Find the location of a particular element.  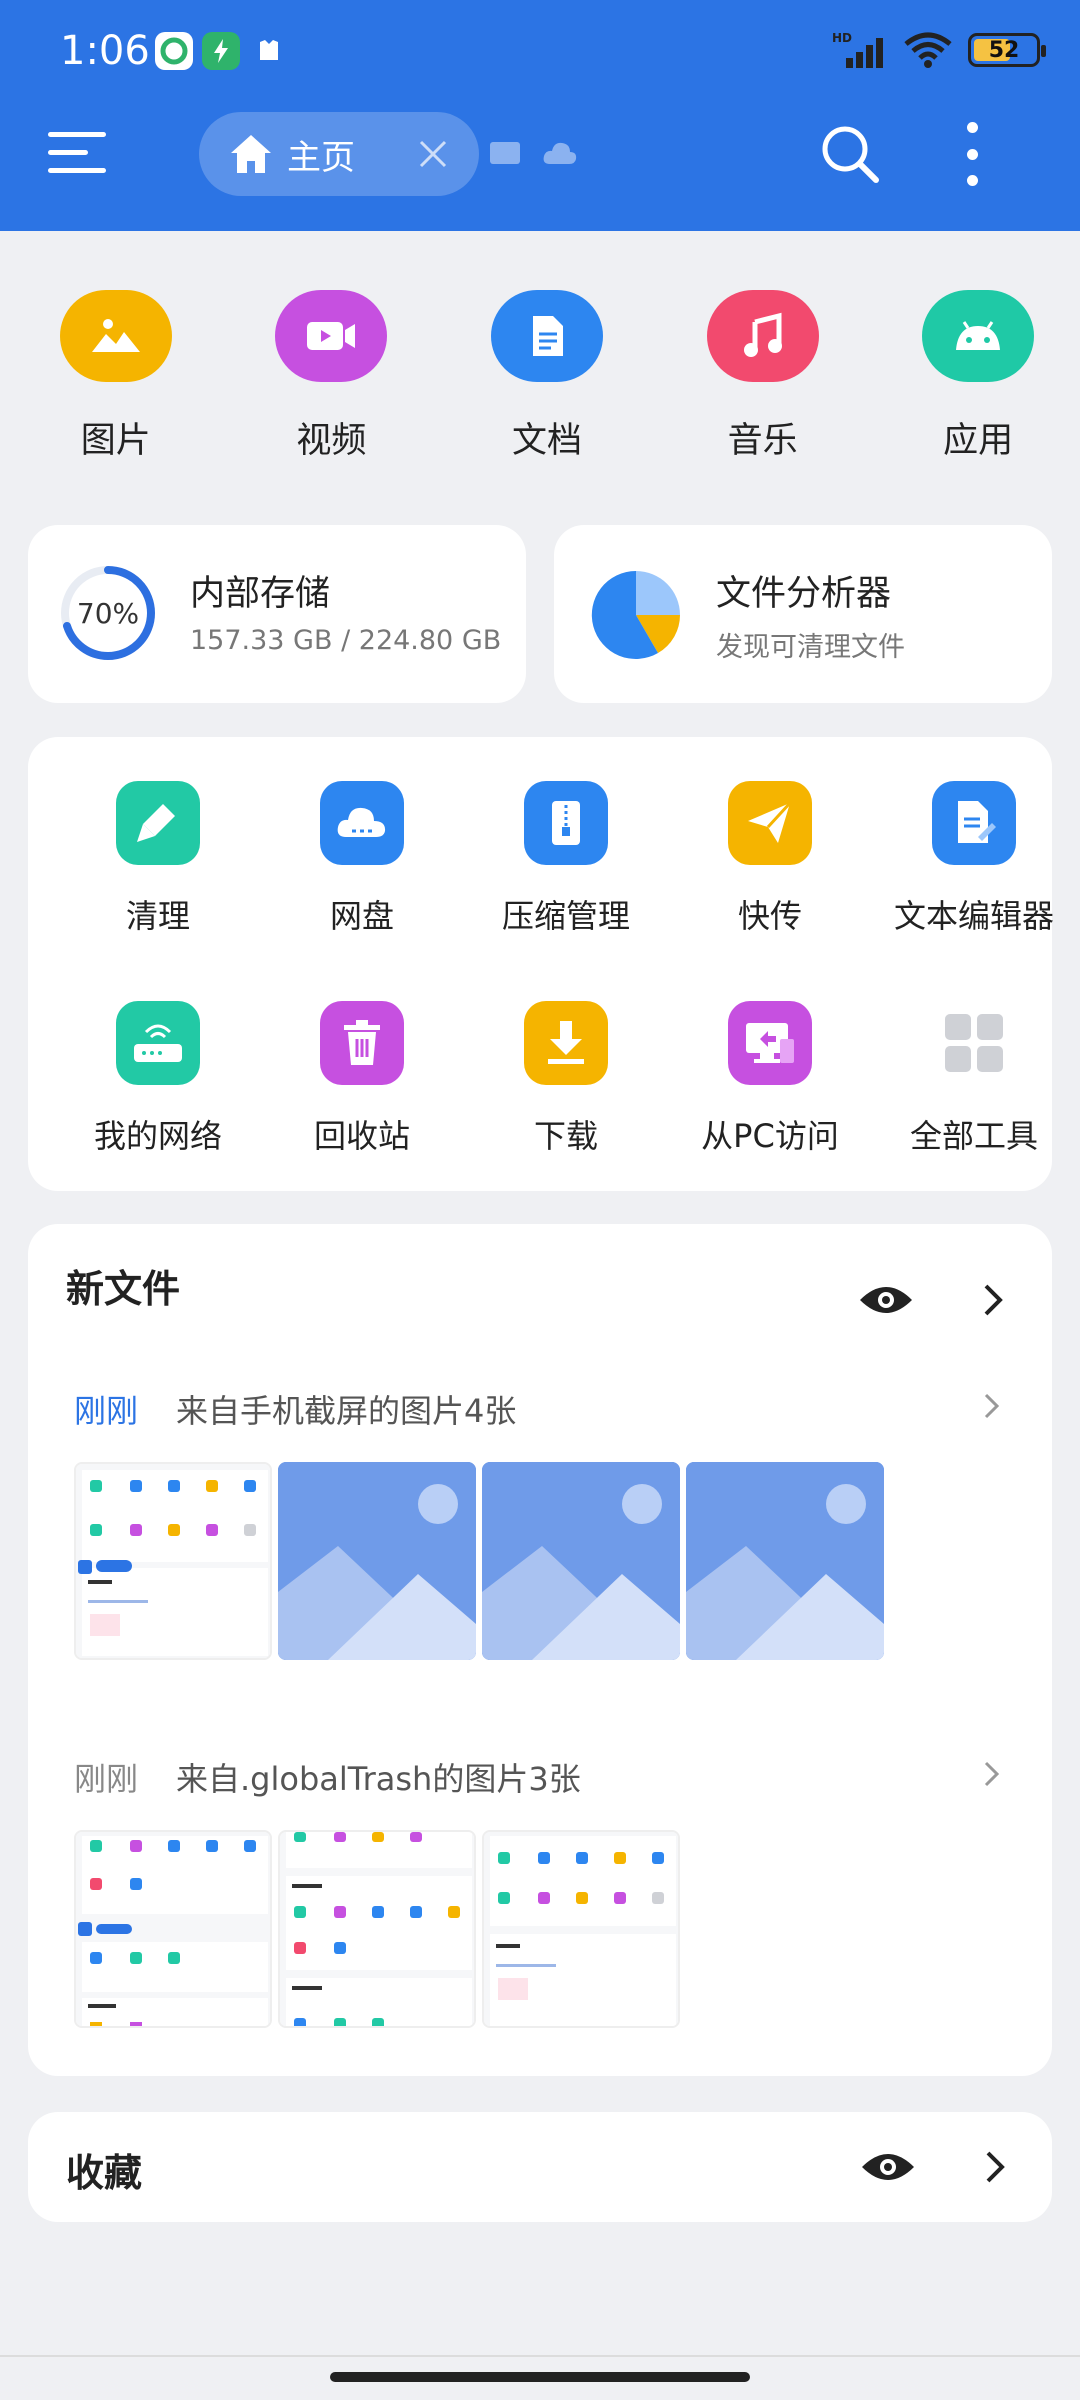

close-tab-icon is located at coordinates (433, 154).